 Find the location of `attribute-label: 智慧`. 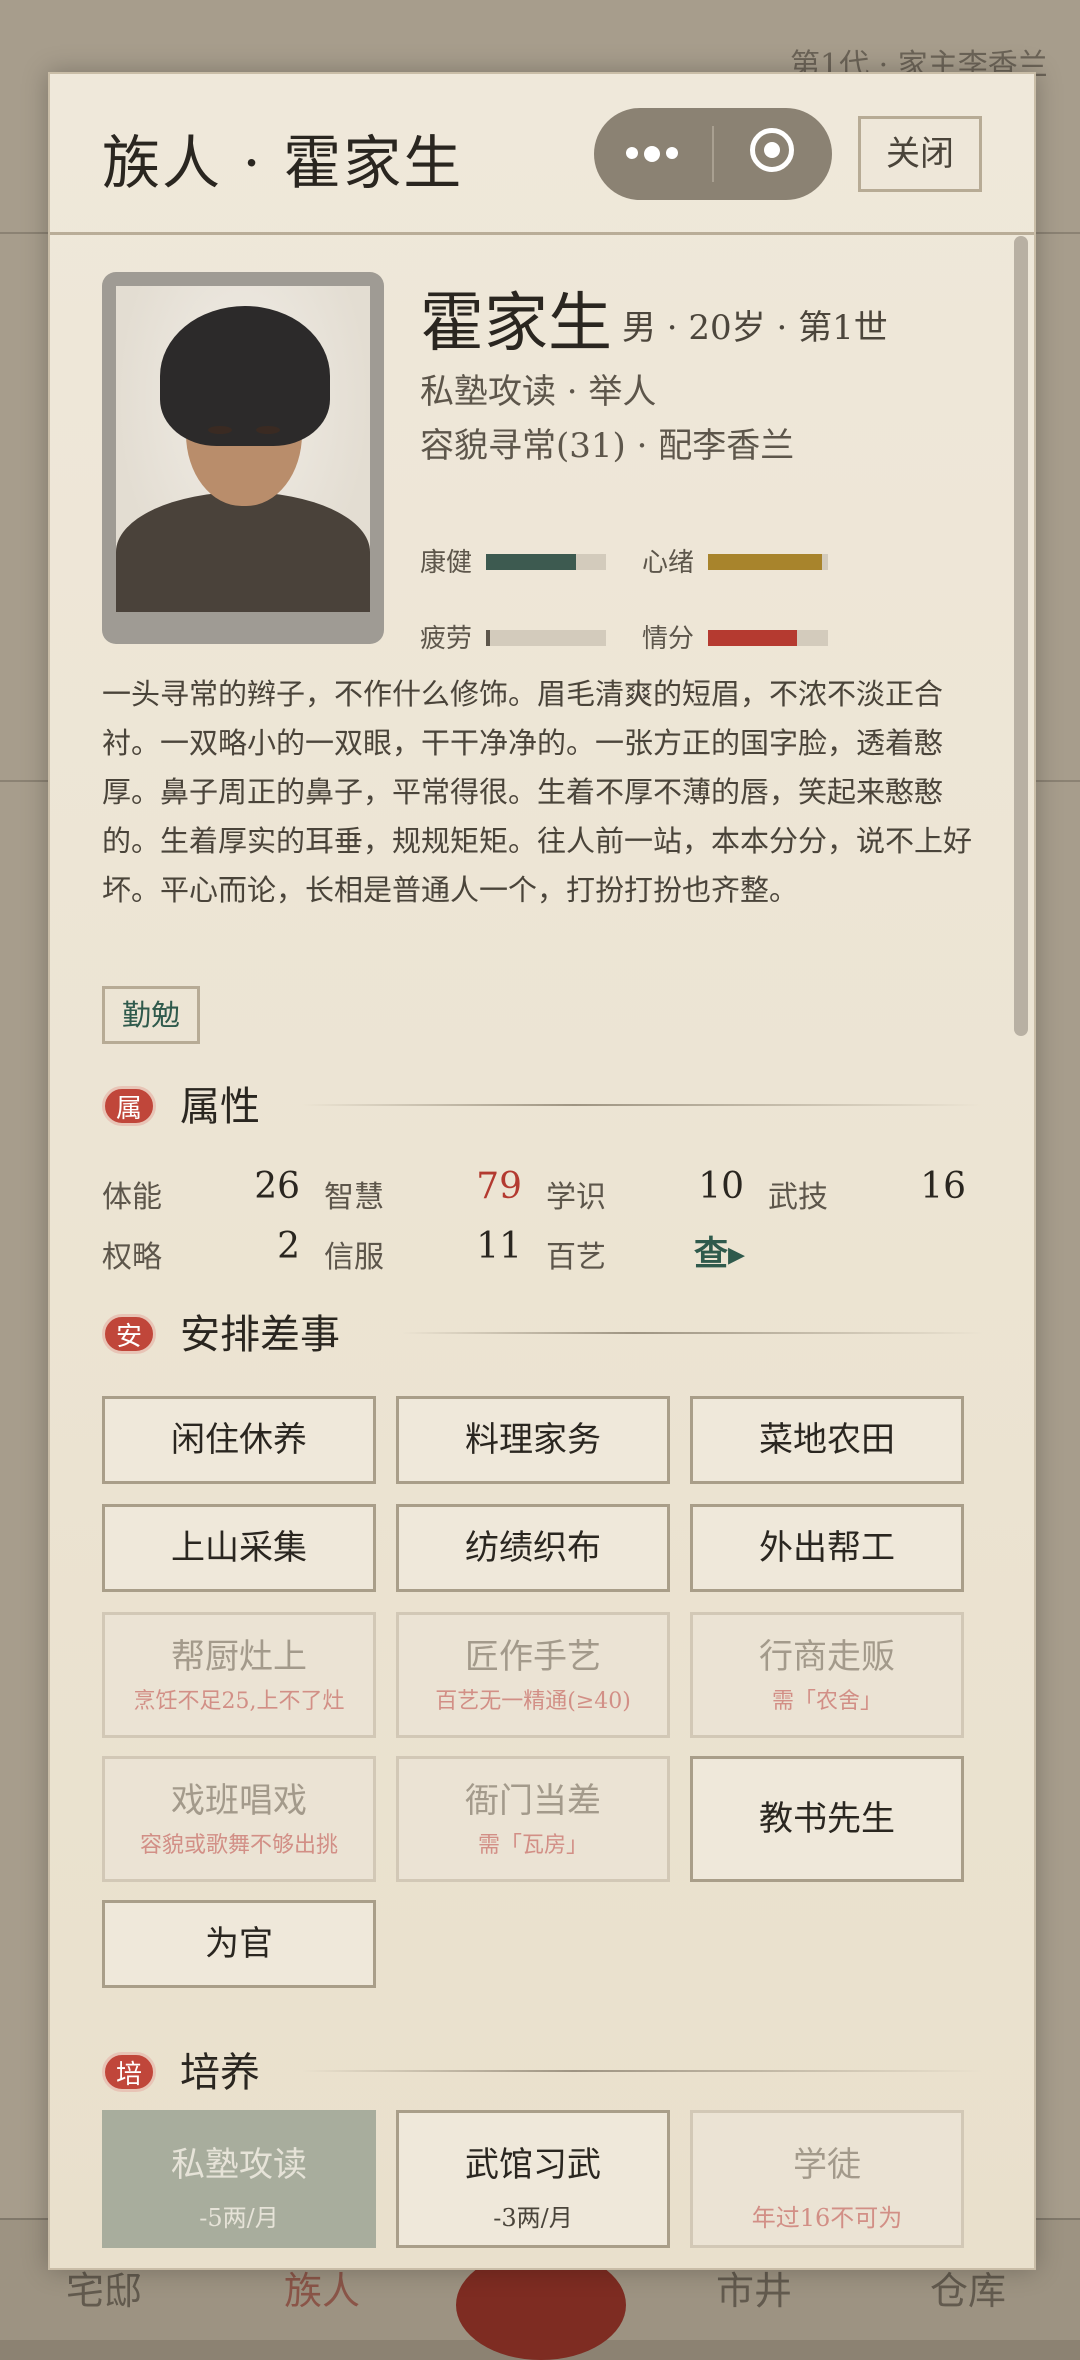

attribute-label: 智慧 is located at coordinates (354, 1197).